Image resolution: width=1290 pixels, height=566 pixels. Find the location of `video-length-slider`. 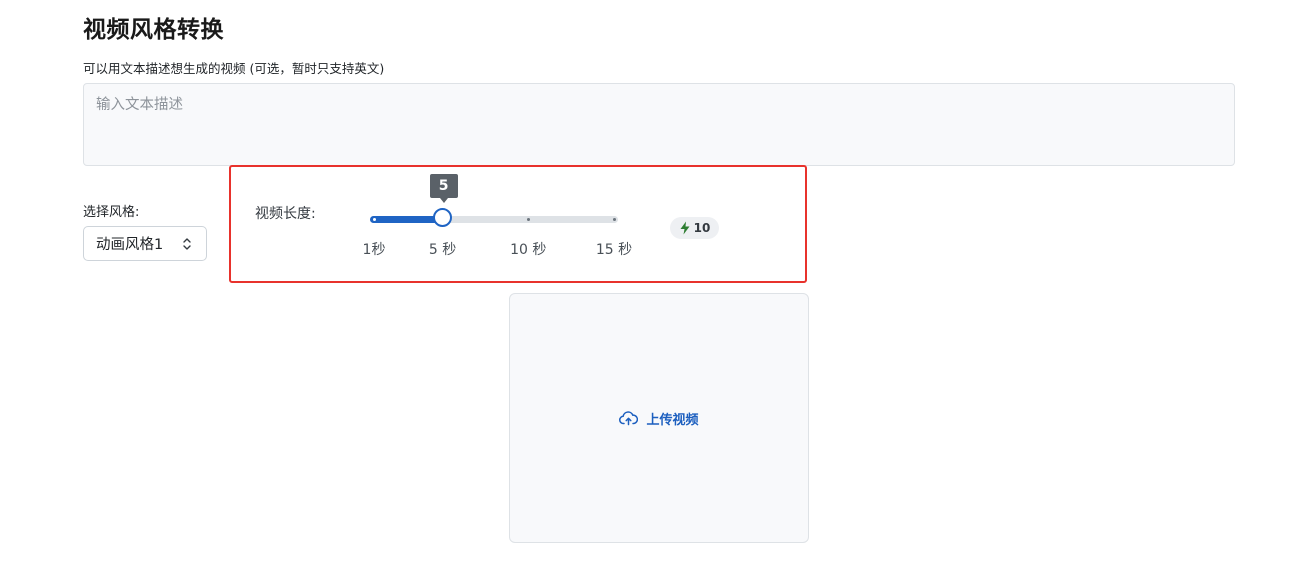

video-length-slider is located at coordinates (494, 217).